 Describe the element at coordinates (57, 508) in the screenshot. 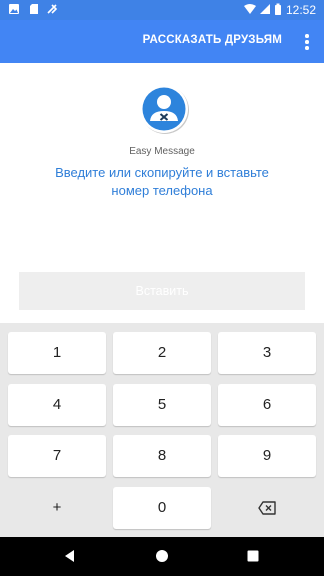

I see `key-plus: +` at that location.